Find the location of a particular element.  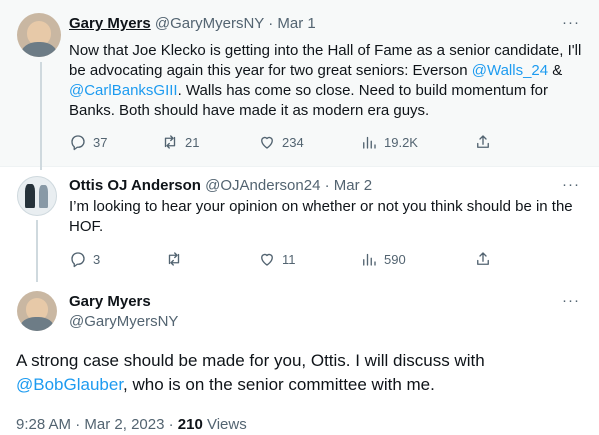

tweet-date: Mar 1 is located at coordinates (296, 23).